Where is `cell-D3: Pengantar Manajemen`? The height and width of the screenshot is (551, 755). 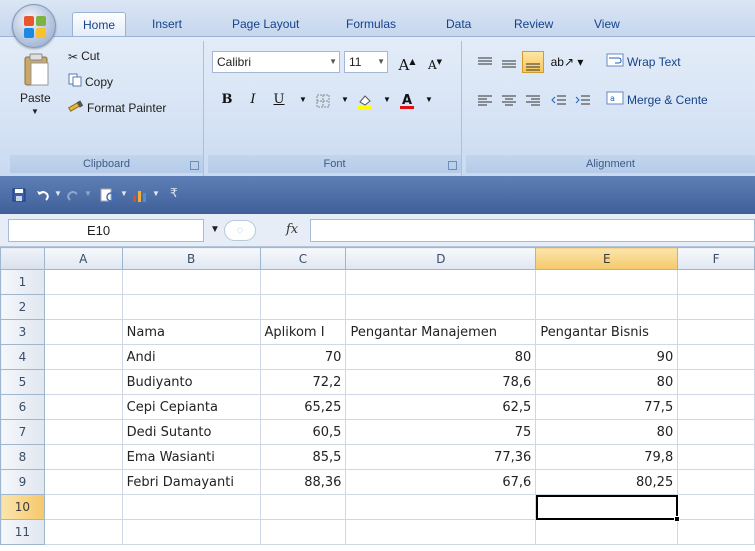
cell-D3: Pengantar Manajemen is located at coordinates (441, 332).